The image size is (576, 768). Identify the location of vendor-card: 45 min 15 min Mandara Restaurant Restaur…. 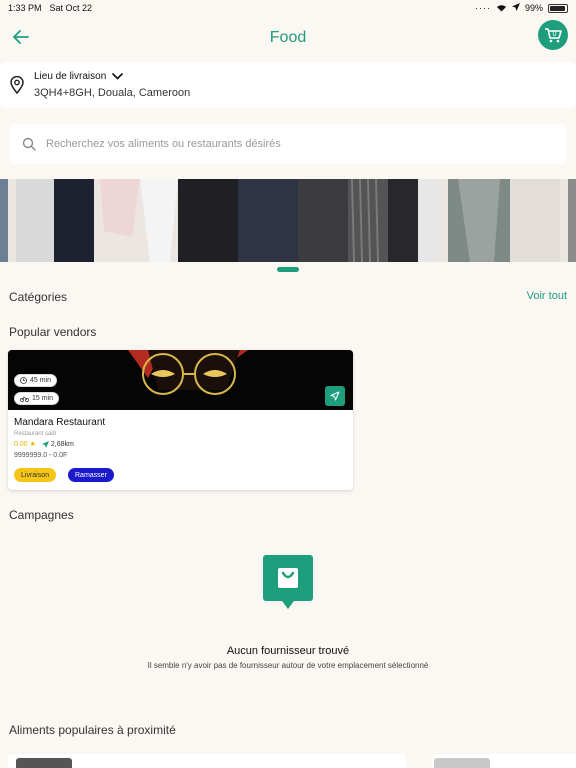
(180, 420).